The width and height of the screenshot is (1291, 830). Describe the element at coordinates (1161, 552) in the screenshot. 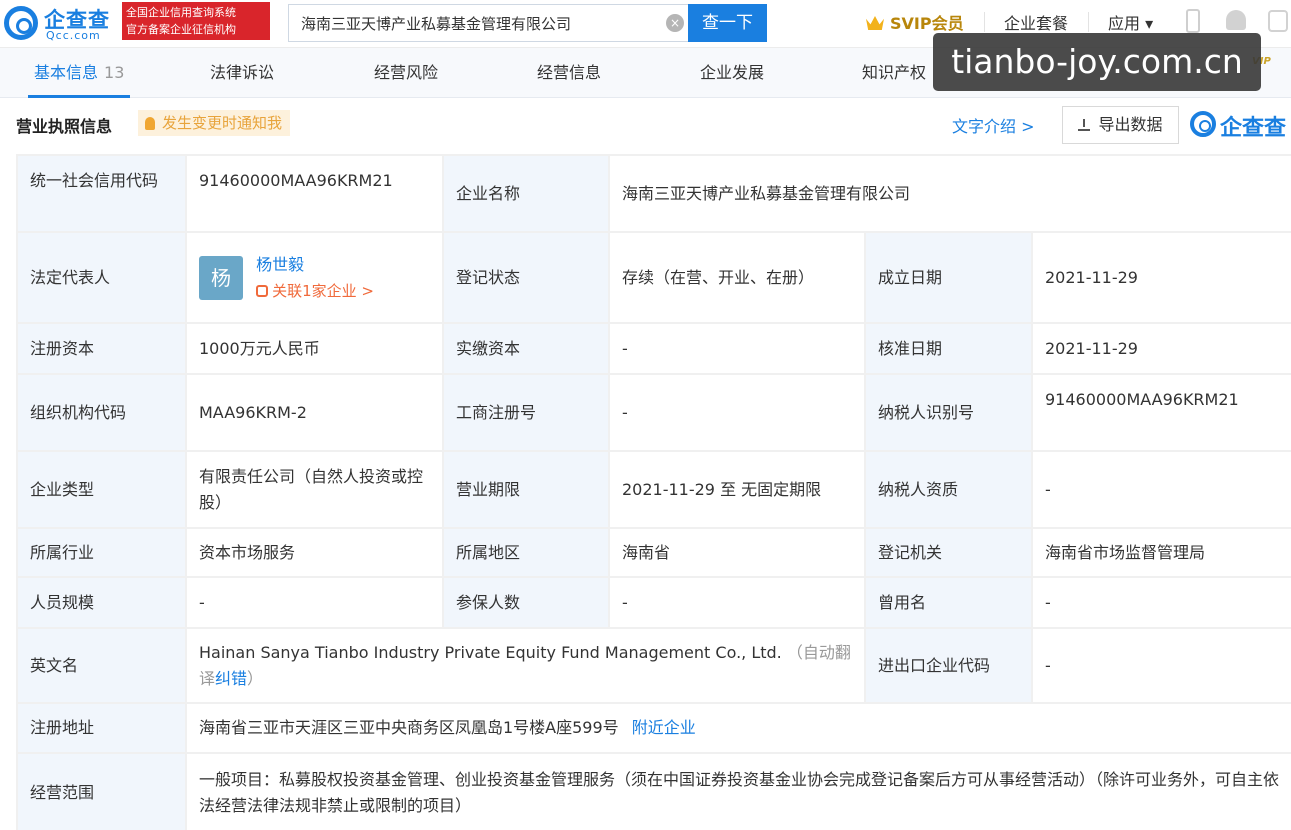

I see `reg-authority-value: 海南省市场监督管理局` at that location.